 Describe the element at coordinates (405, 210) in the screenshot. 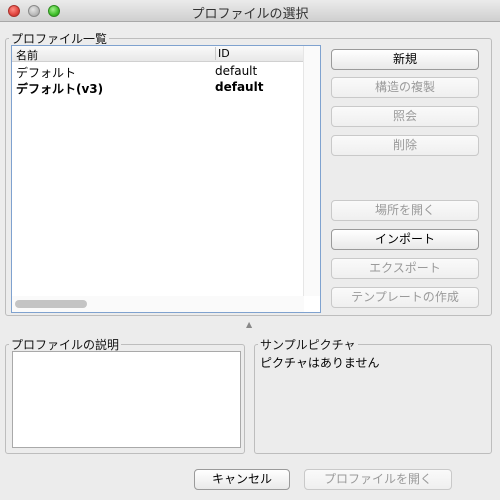

I see `open-location-button: 場所を開く` at that location.